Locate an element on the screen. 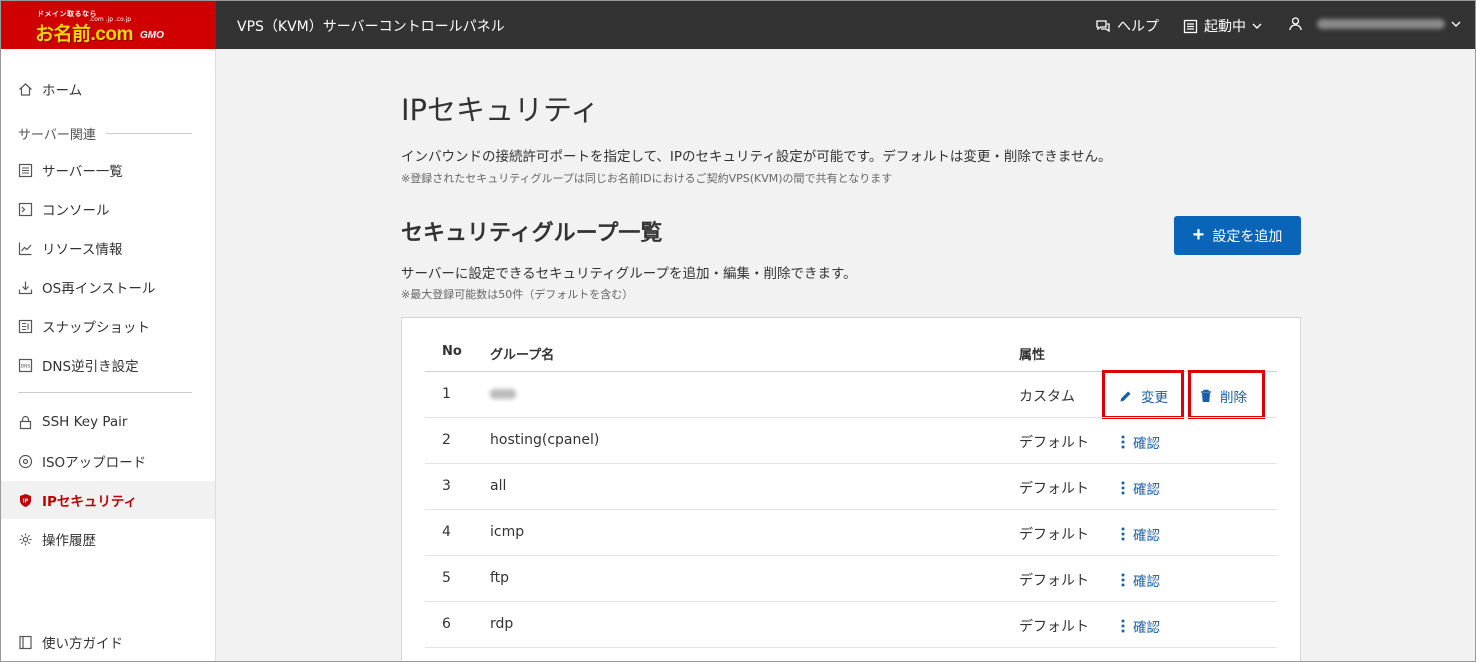 The width and height of the screenshot is (1476, 662). row-name-redacted is located at coordinates (503, 394).